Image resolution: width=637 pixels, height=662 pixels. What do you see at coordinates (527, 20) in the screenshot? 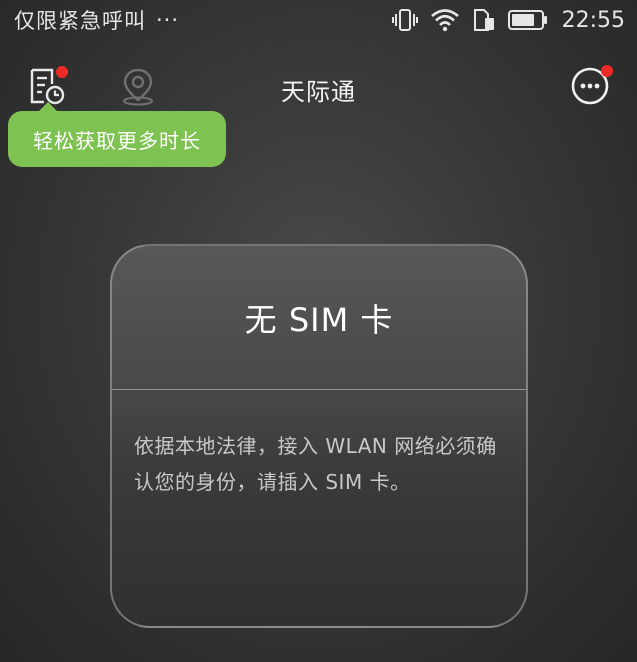
I see `battery-icon` at bounding box center [527, 20].